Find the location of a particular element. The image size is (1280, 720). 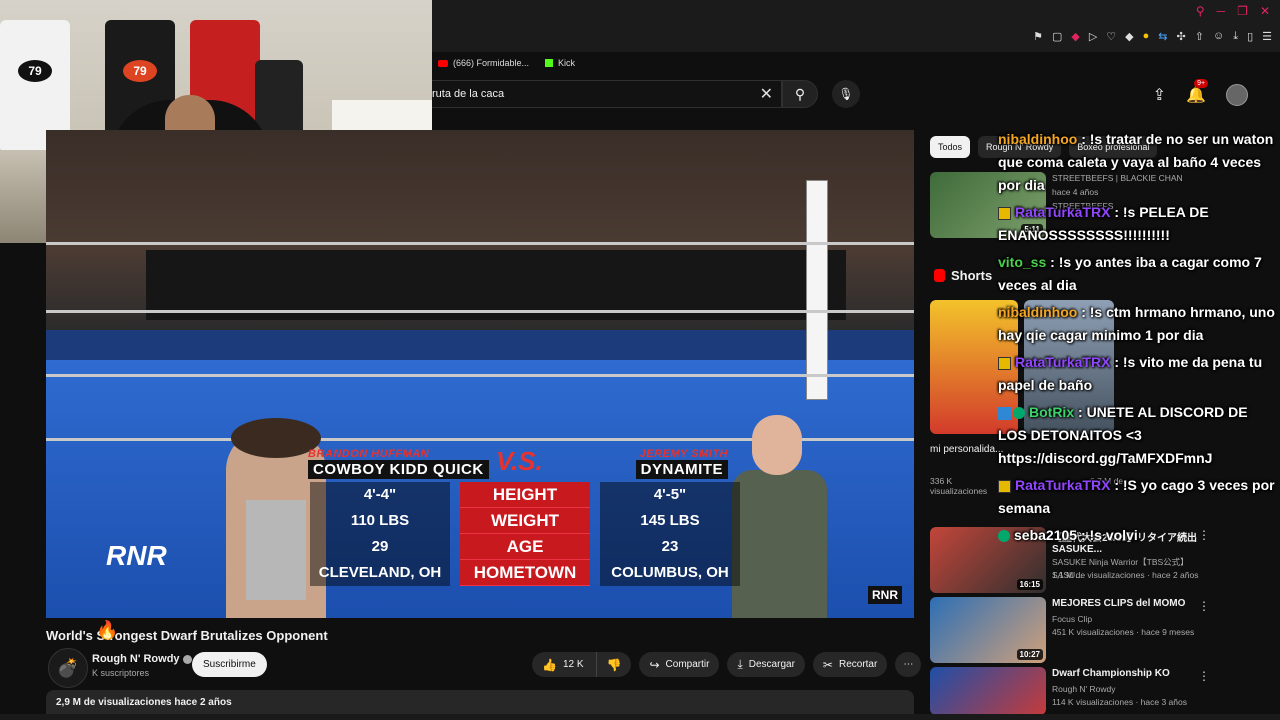

voice-search-button: 🎙 is located at coordinates (846, 94).